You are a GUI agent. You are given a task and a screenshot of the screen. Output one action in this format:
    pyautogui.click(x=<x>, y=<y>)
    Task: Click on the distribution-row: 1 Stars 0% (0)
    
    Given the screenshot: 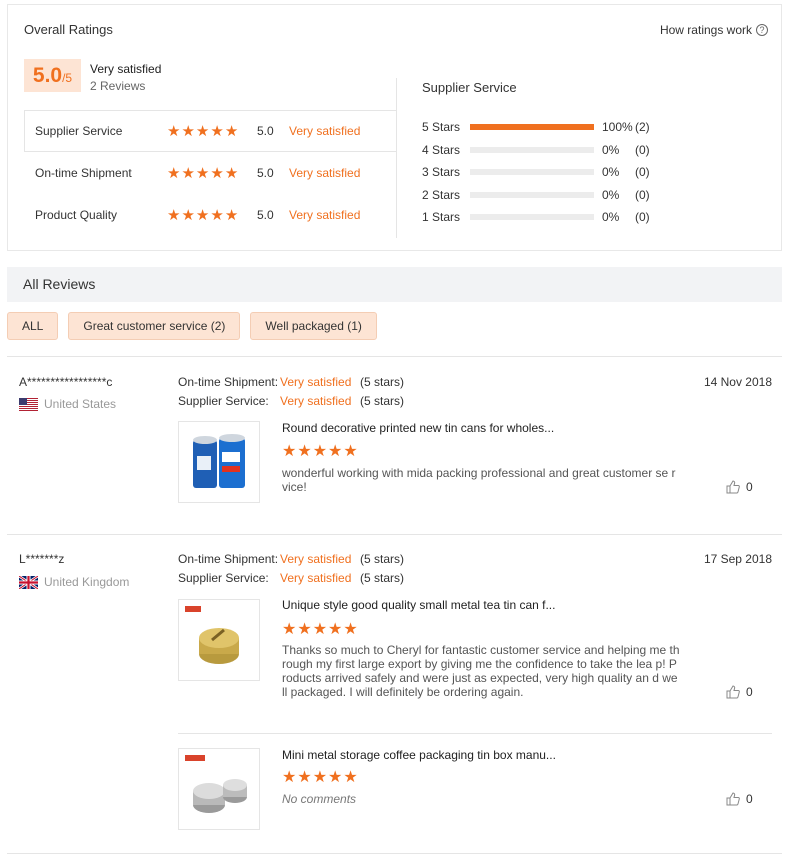 What is the action you would take?
    pyautogui.click(x=543, y=217)
    